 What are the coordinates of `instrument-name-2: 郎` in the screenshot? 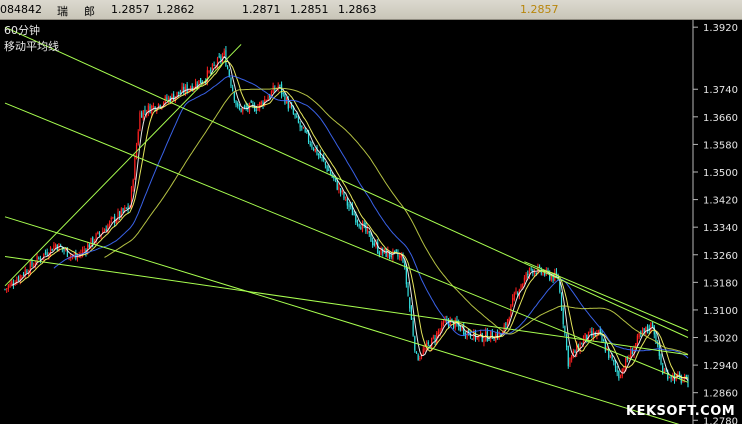 It's located at (89, 11).